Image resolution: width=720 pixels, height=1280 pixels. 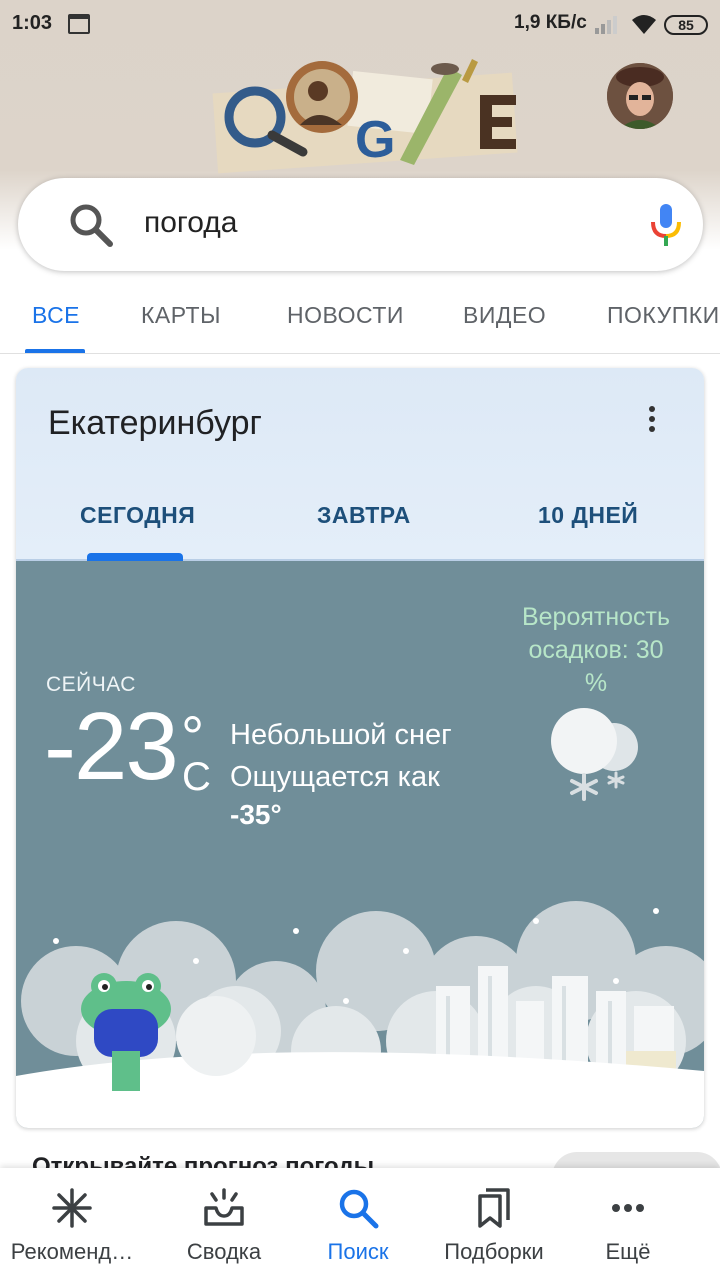 What do you see at coordinates (686, 25) in the screenshot?
I see `battery-icon: 85` at bounding box center [686, 25].